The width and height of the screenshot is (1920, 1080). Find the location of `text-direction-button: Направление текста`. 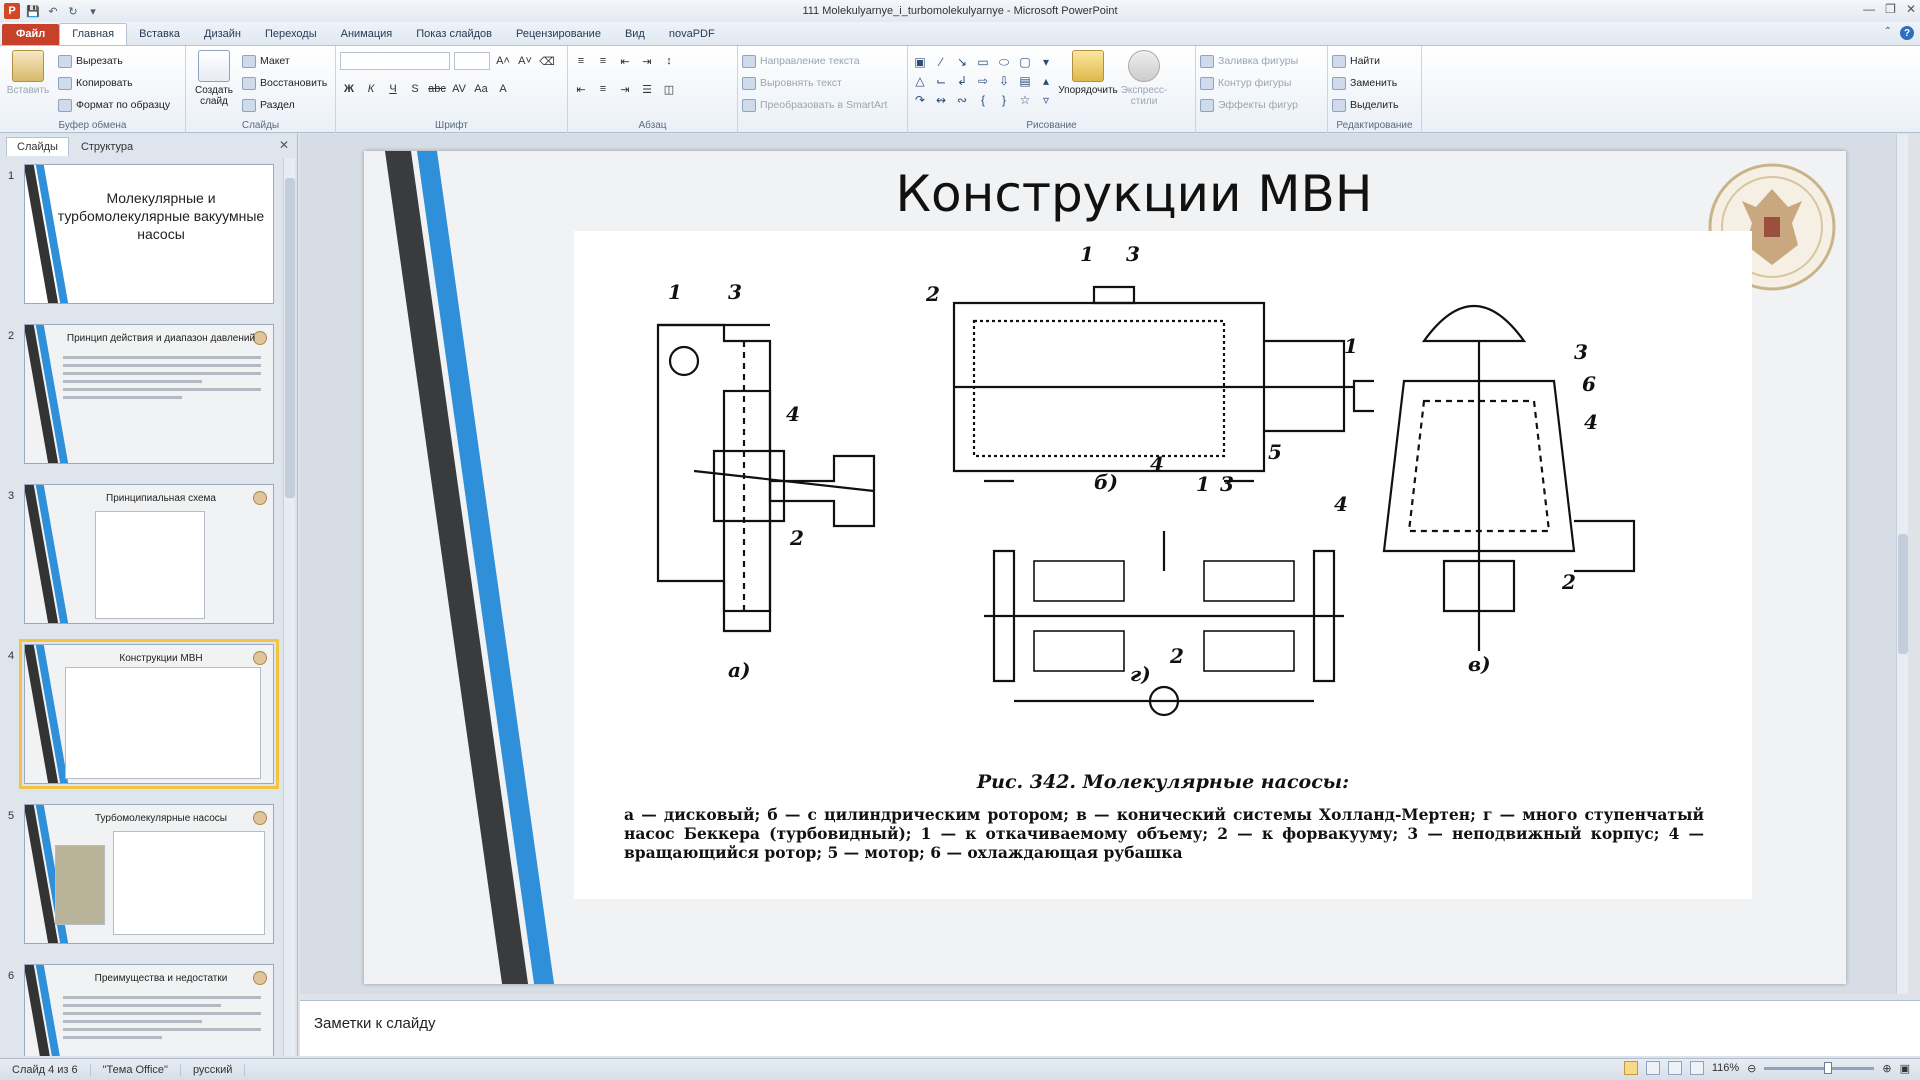

text-direction-button: Направление текста is located at coordinates (822, 61).